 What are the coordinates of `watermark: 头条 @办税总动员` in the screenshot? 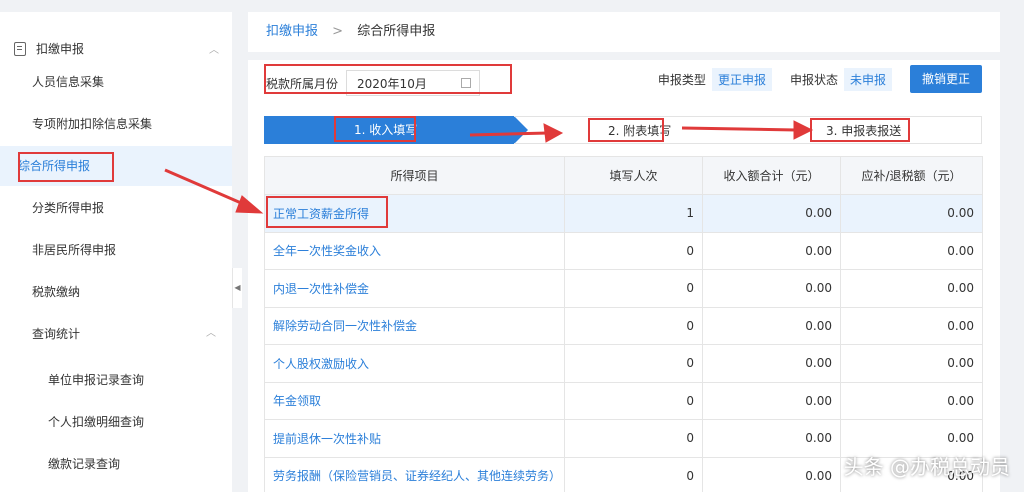 It's located at (926, 467).